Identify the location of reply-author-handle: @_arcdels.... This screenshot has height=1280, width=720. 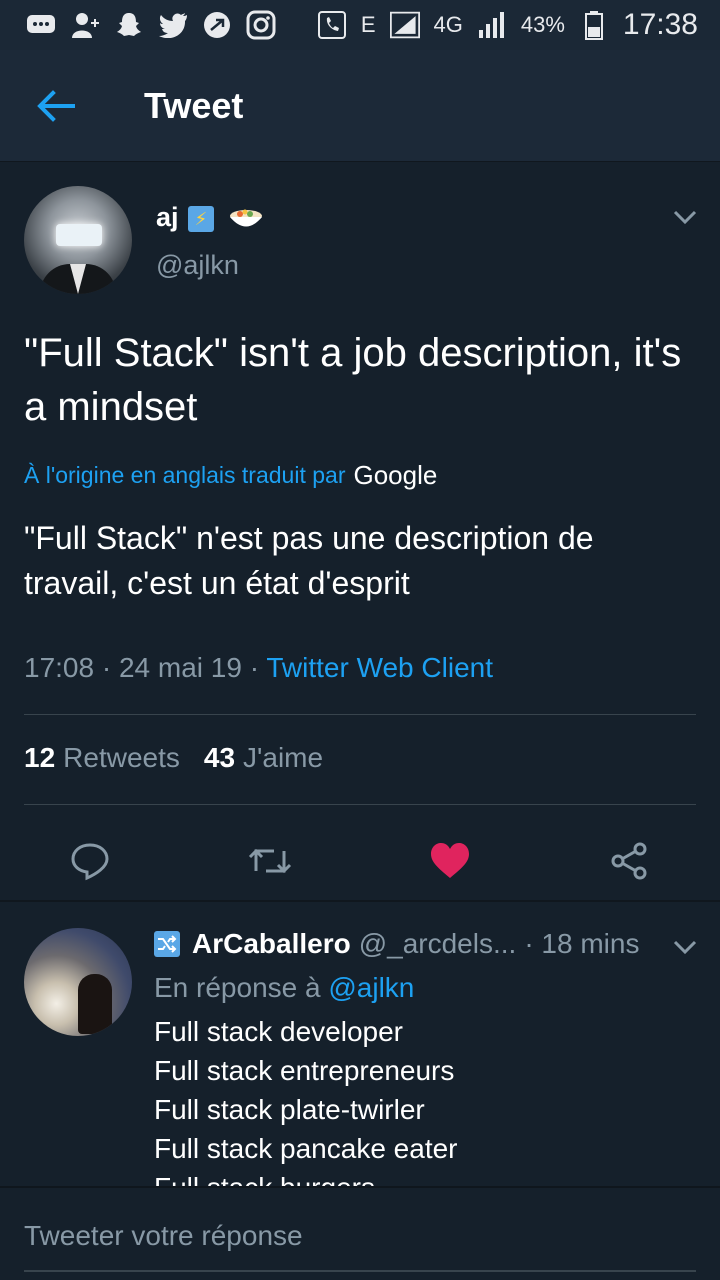
(438, 944).